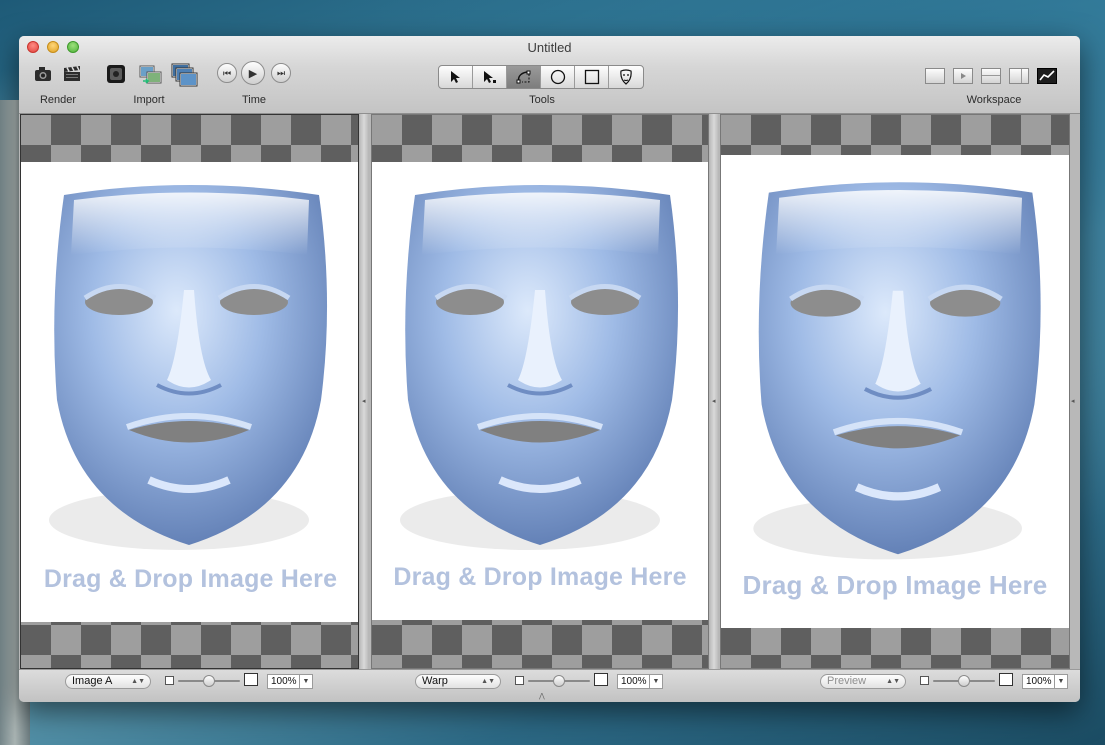 The image size is (1105, 745). Describe the element at coordinates (227, 73) in the screenshot. I see `skip-back-icon: ⏮` at that location.